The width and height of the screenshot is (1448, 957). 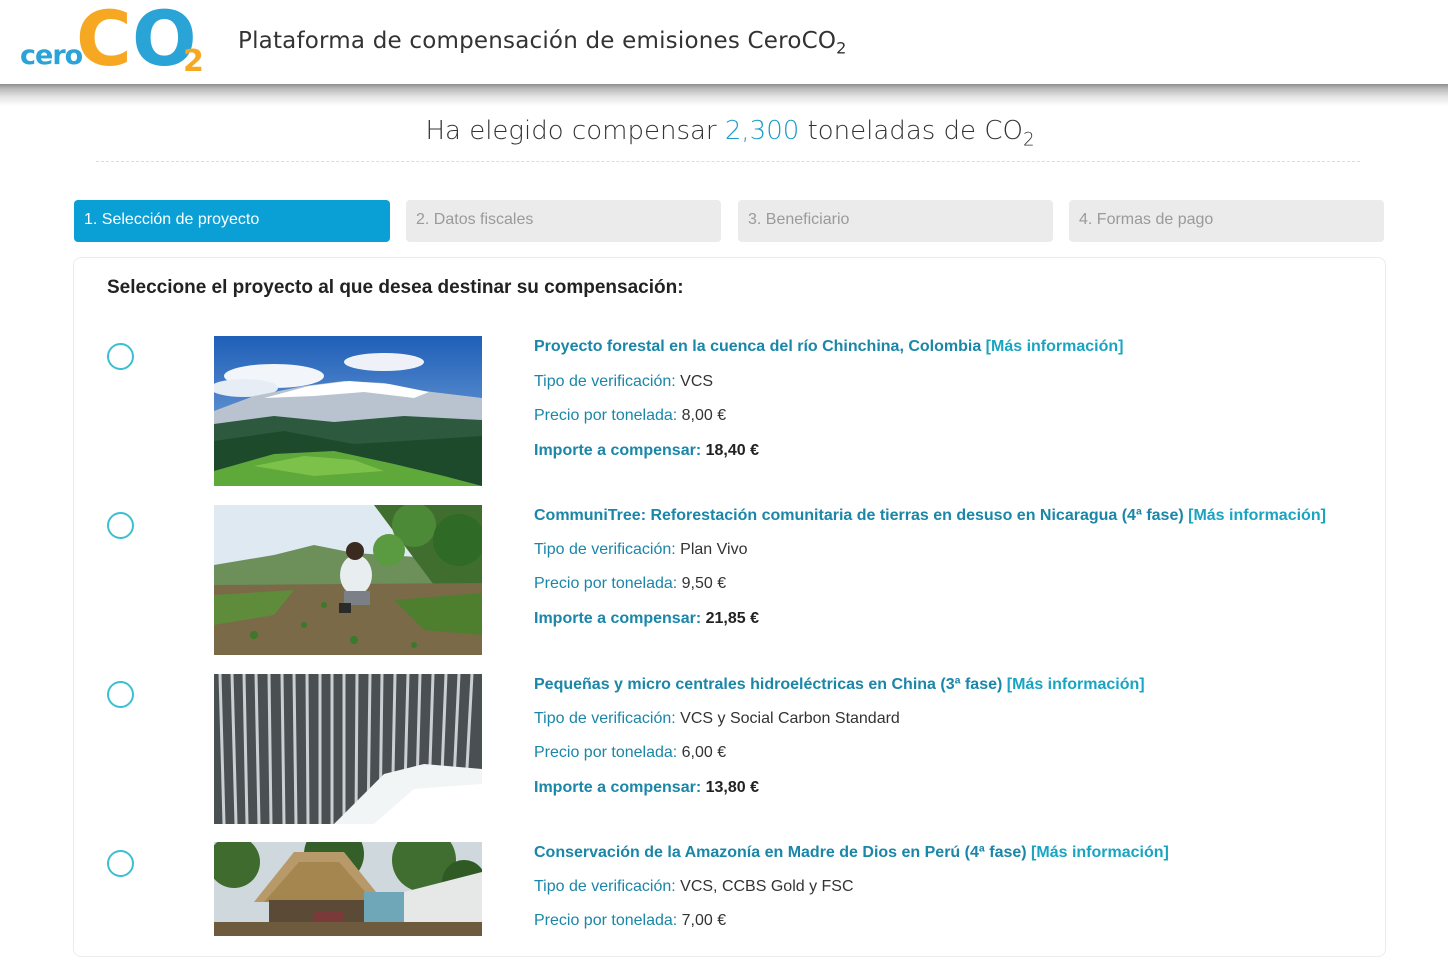 I want to click on headline-subscript: 2, so click(x=1028, y=140).